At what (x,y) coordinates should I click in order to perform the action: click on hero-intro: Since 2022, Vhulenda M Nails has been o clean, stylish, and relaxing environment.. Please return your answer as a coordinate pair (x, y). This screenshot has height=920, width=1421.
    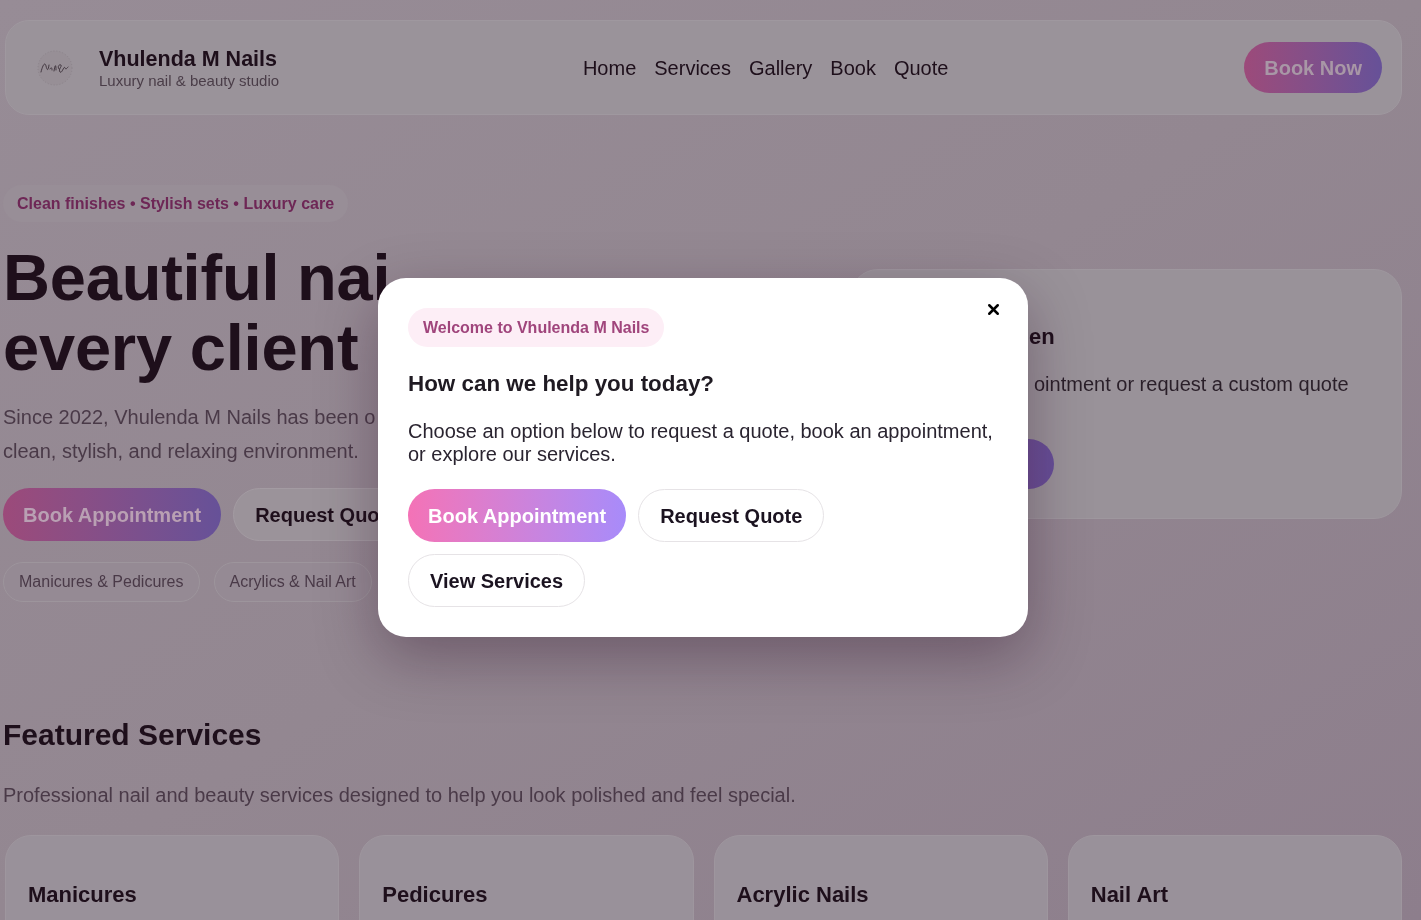
    Looking at the image, I should click on (189, 434).